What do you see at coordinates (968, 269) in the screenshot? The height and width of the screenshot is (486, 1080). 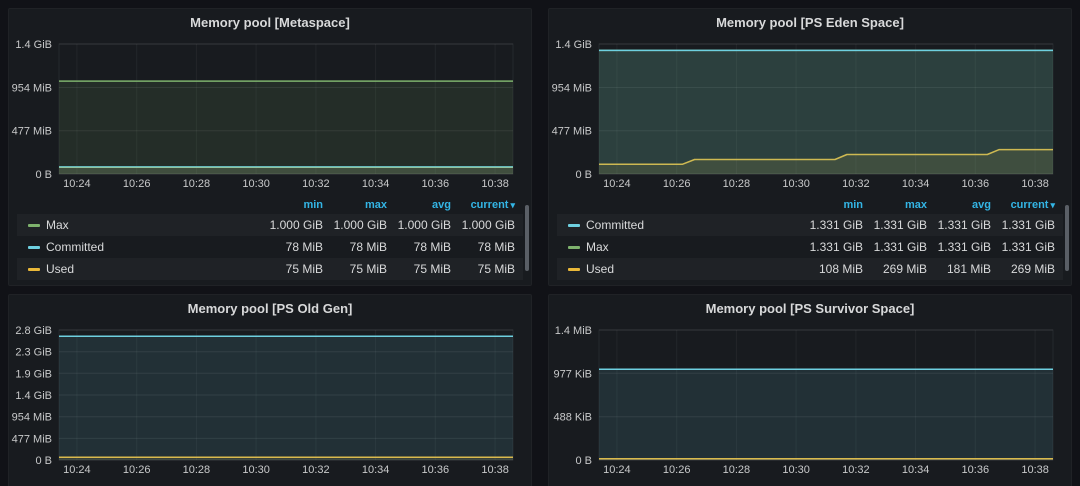 I see `legend-stat-value: 181 MiB` at bounding box center [968, 269].